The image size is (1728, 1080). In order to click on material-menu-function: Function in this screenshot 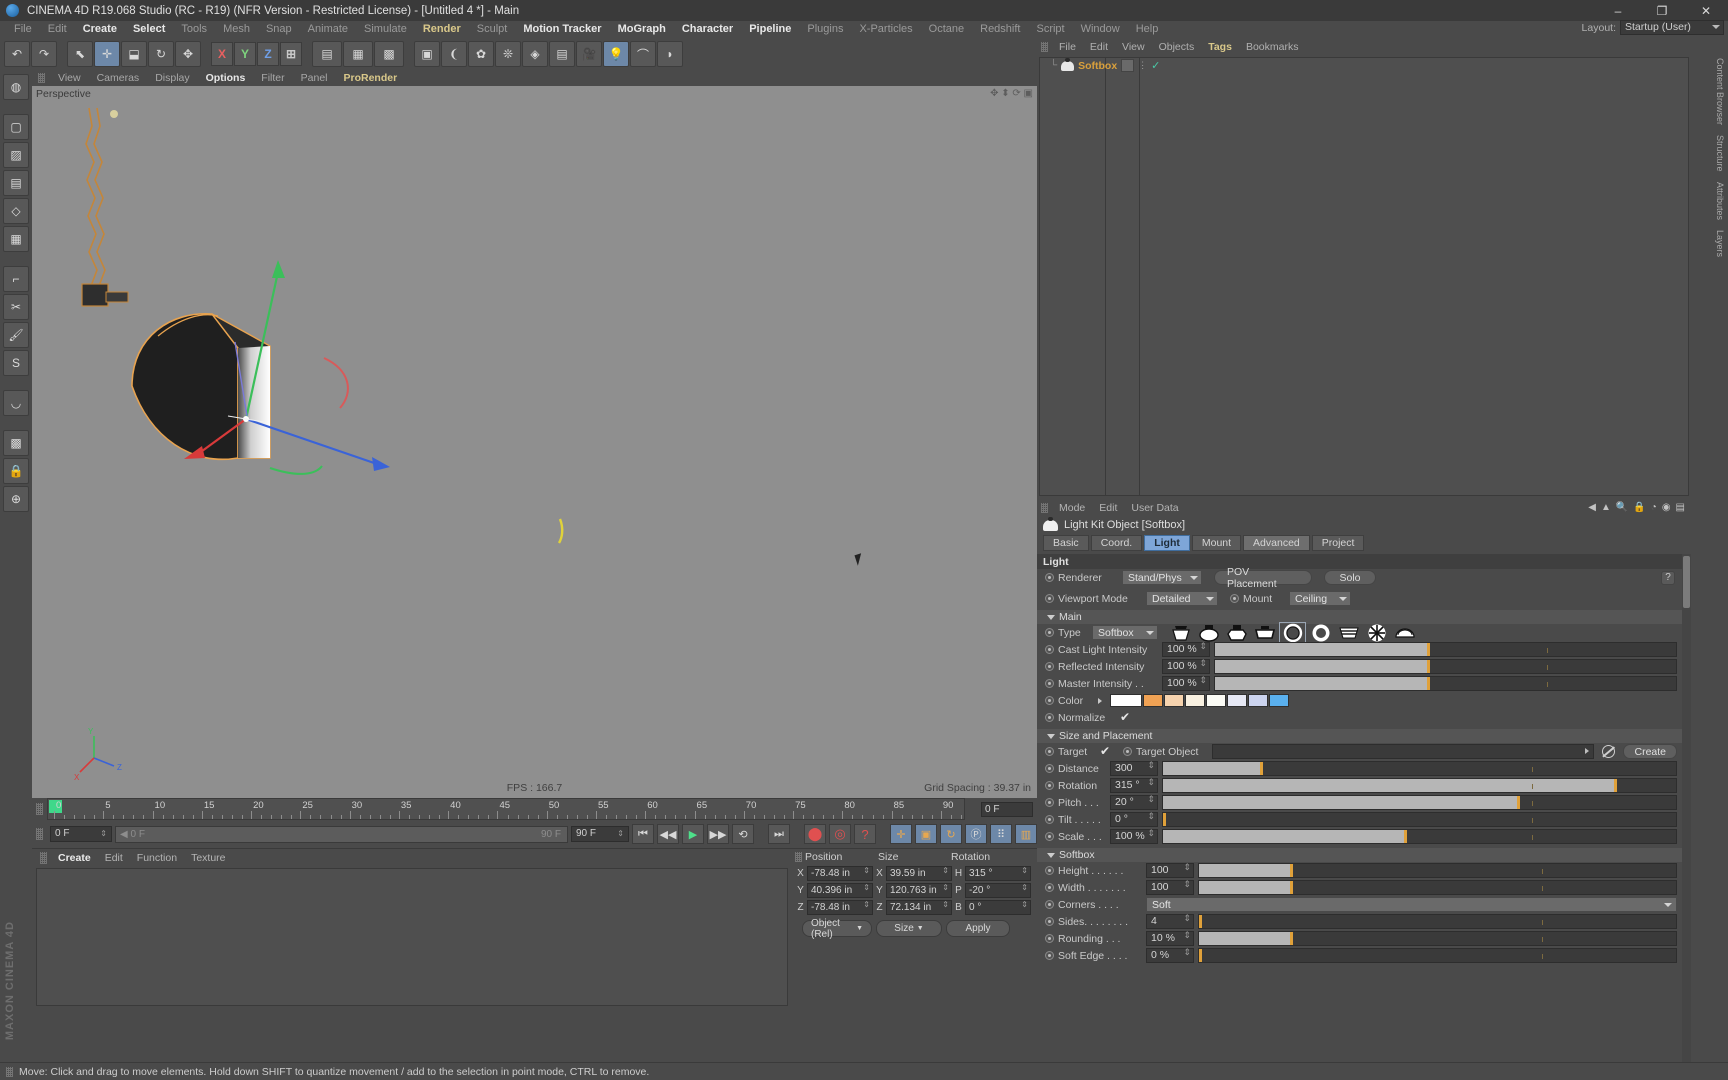, I will do `click(157, 858)`.